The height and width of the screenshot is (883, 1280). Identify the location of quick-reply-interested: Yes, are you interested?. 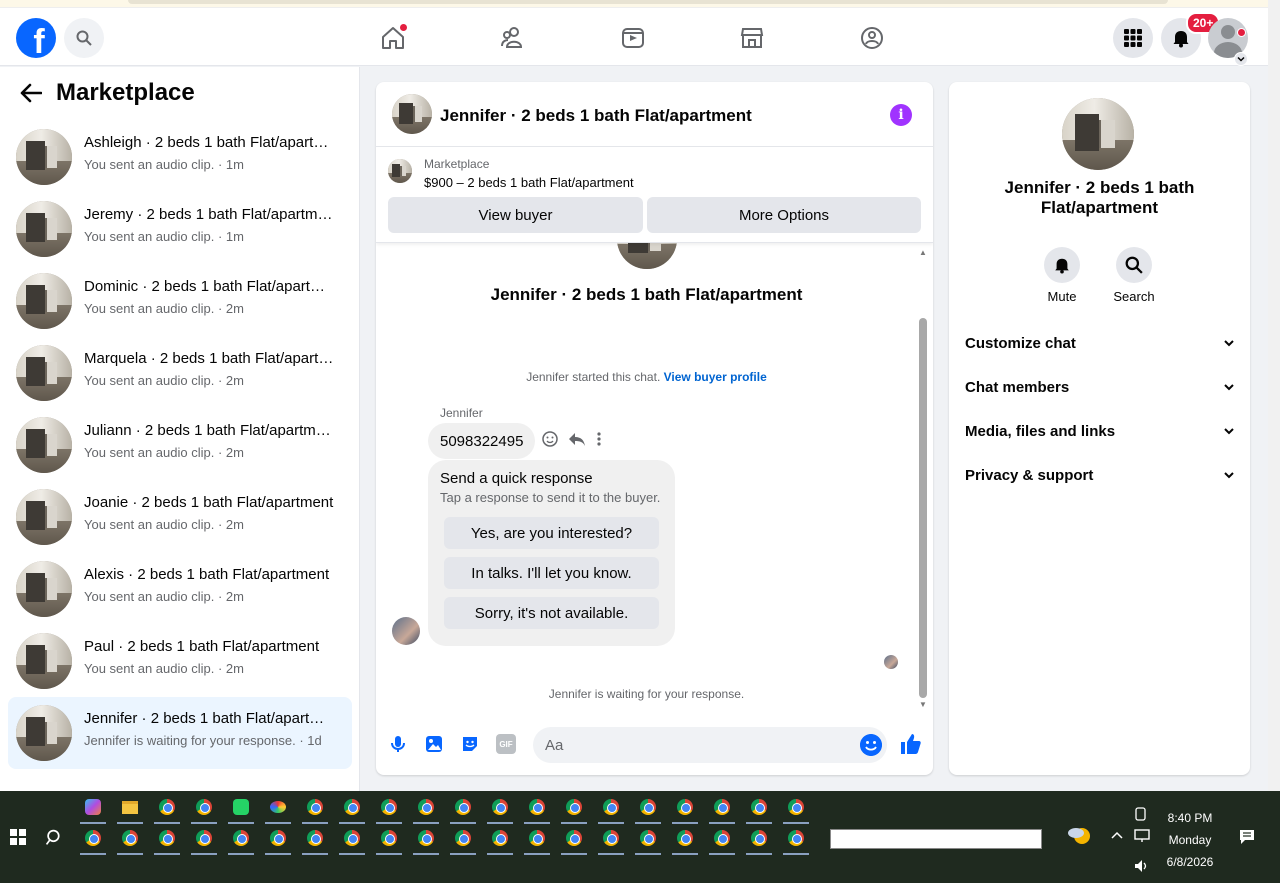
(551, 533).